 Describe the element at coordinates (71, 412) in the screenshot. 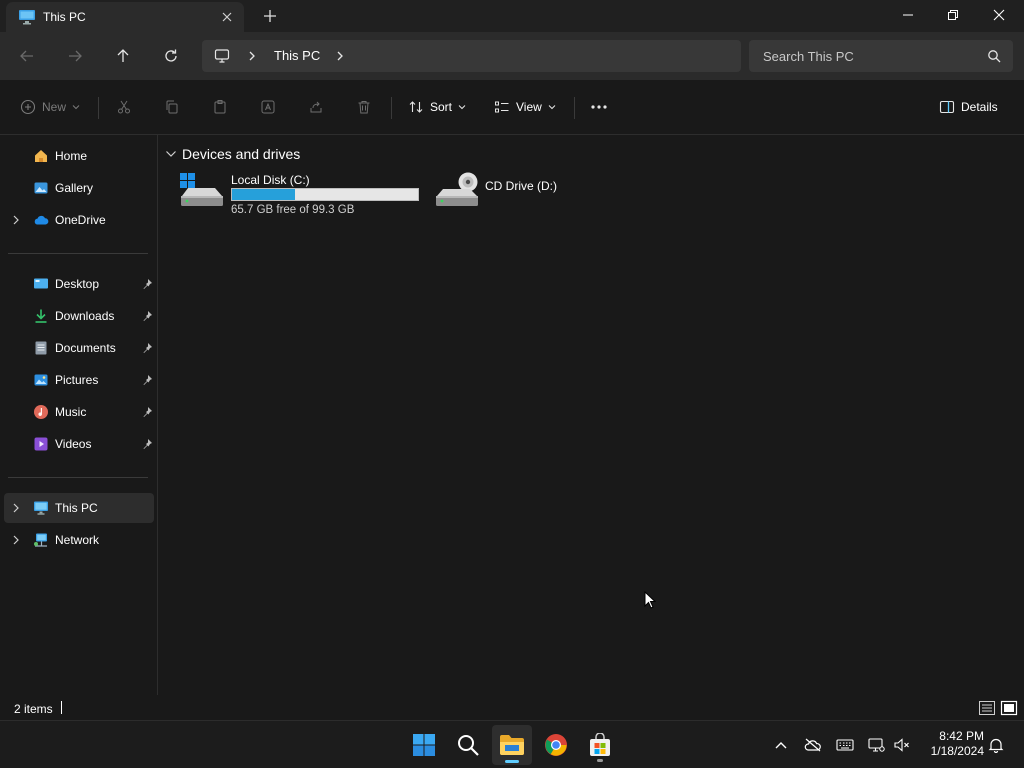

I see `sidebar-item-label: Music` at that location.